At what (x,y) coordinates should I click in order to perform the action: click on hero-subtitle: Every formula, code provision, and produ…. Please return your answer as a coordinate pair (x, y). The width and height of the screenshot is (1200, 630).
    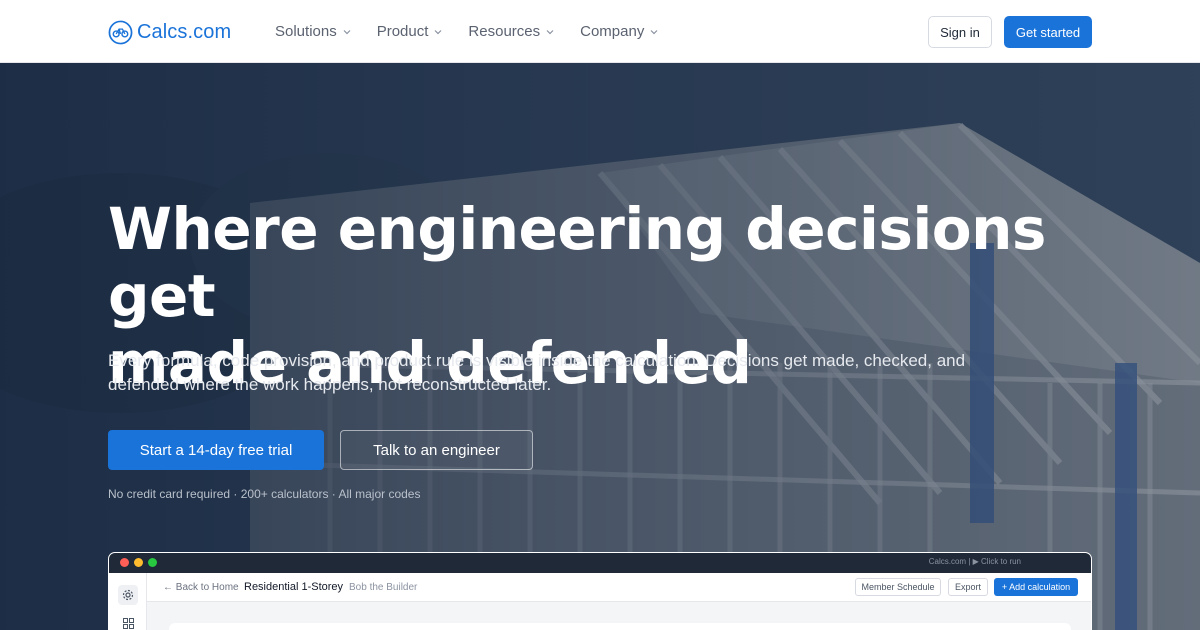
    Looking at the image, I should click on (537, 372).